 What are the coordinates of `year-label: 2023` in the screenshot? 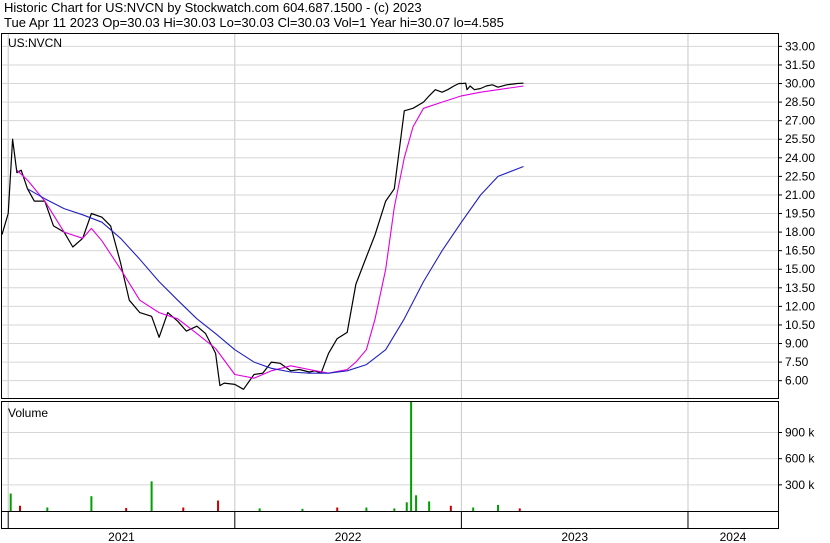 It's located at (574, 536).